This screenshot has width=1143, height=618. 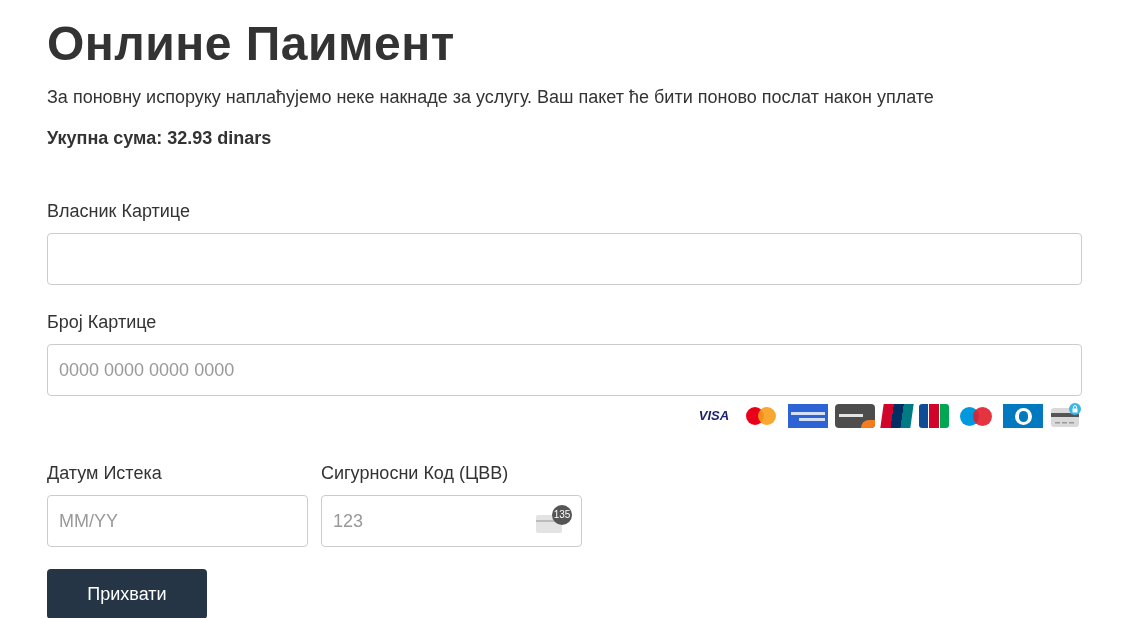 I want to click on card-logo-icon: VISA, so click(x=714, y=416).